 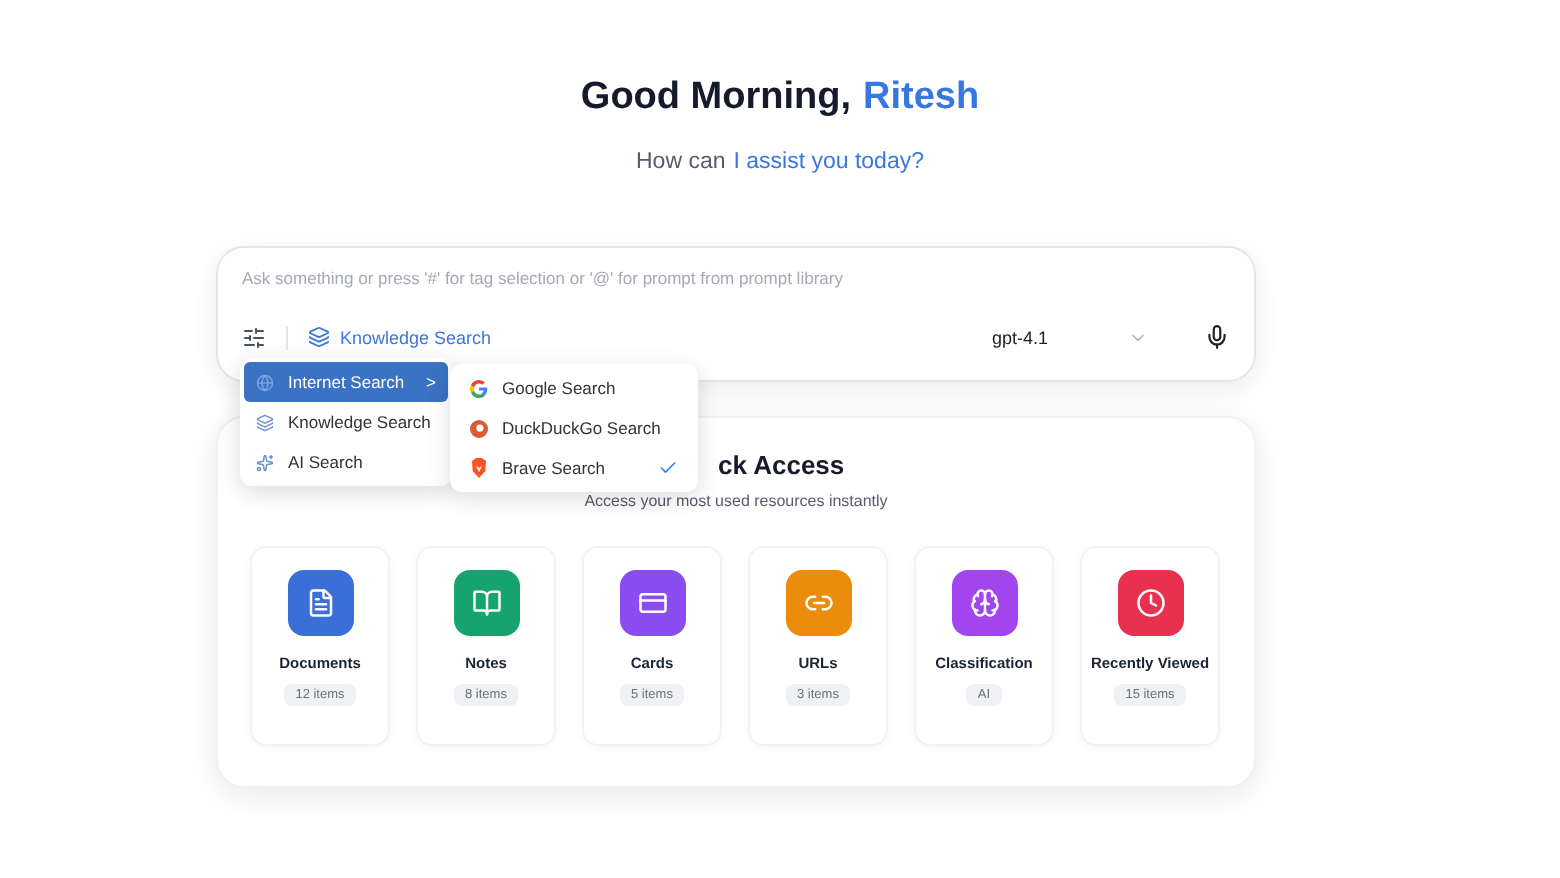 What do you see at coordinates (346, 382) in the screenshot?
I see `menu-item: Internet Search >` at bounding box center [346, 382].